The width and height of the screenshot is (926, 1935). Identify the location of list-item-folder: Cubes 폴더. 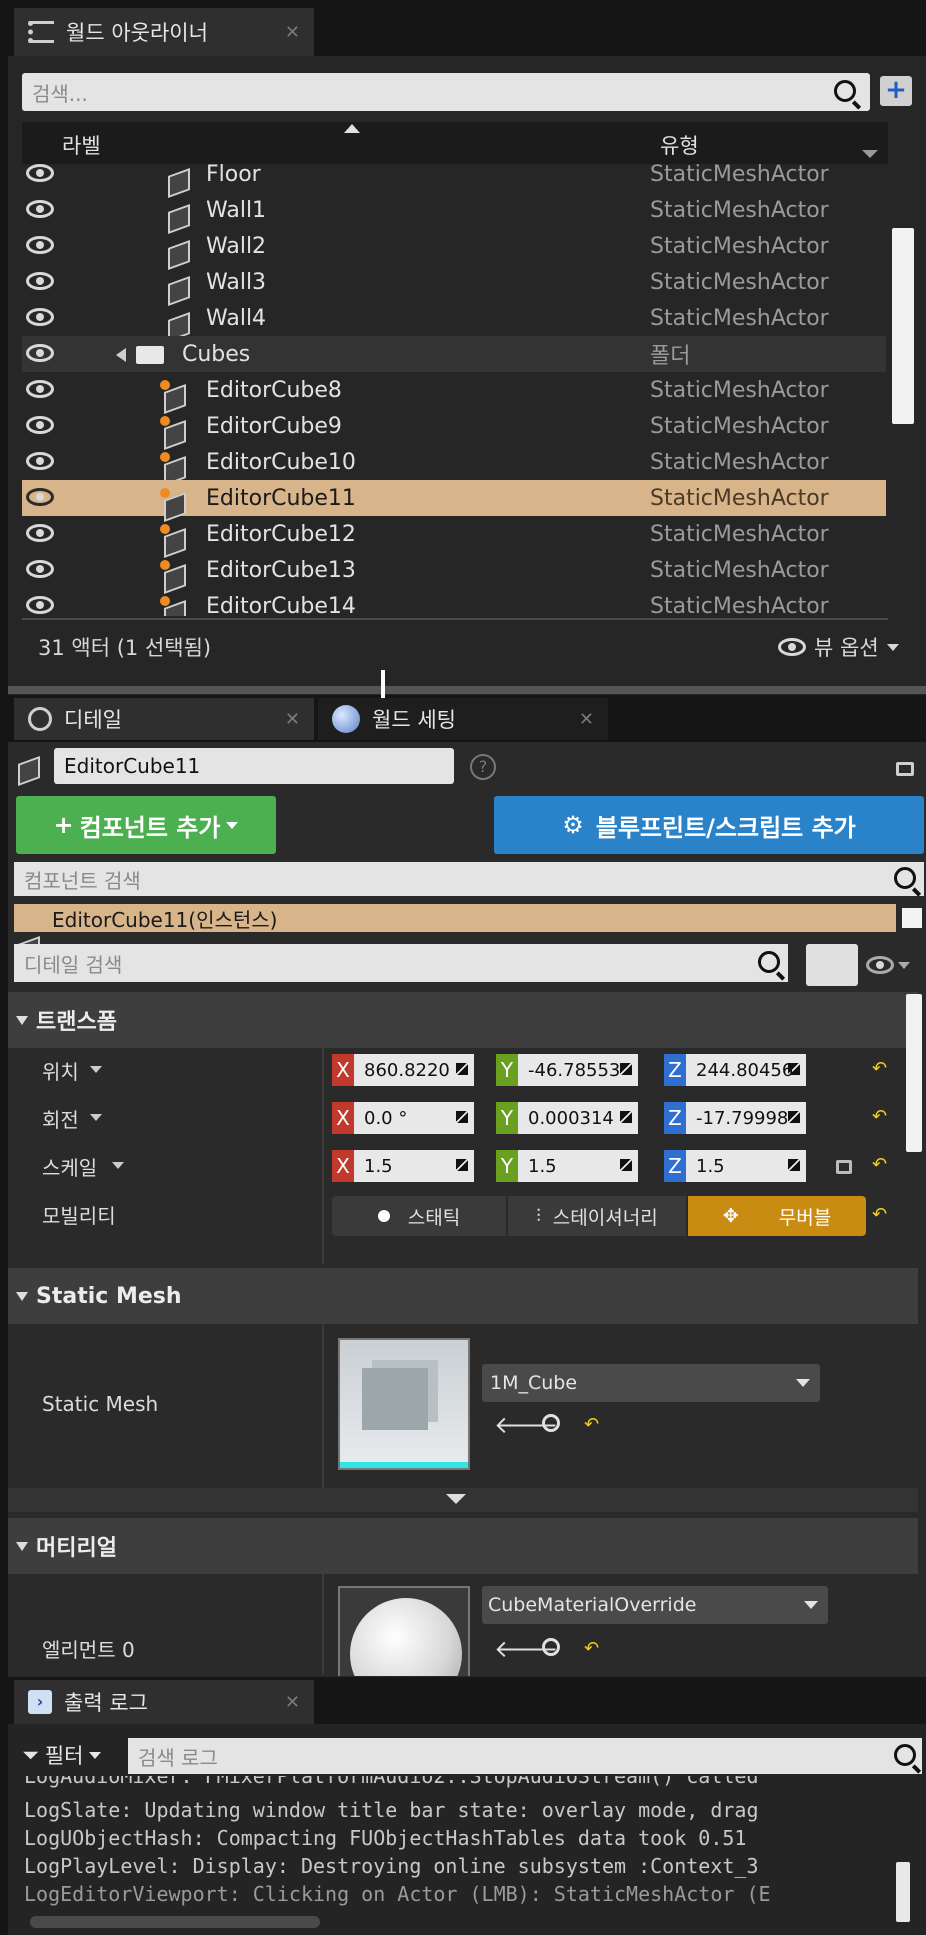
(454, 354).